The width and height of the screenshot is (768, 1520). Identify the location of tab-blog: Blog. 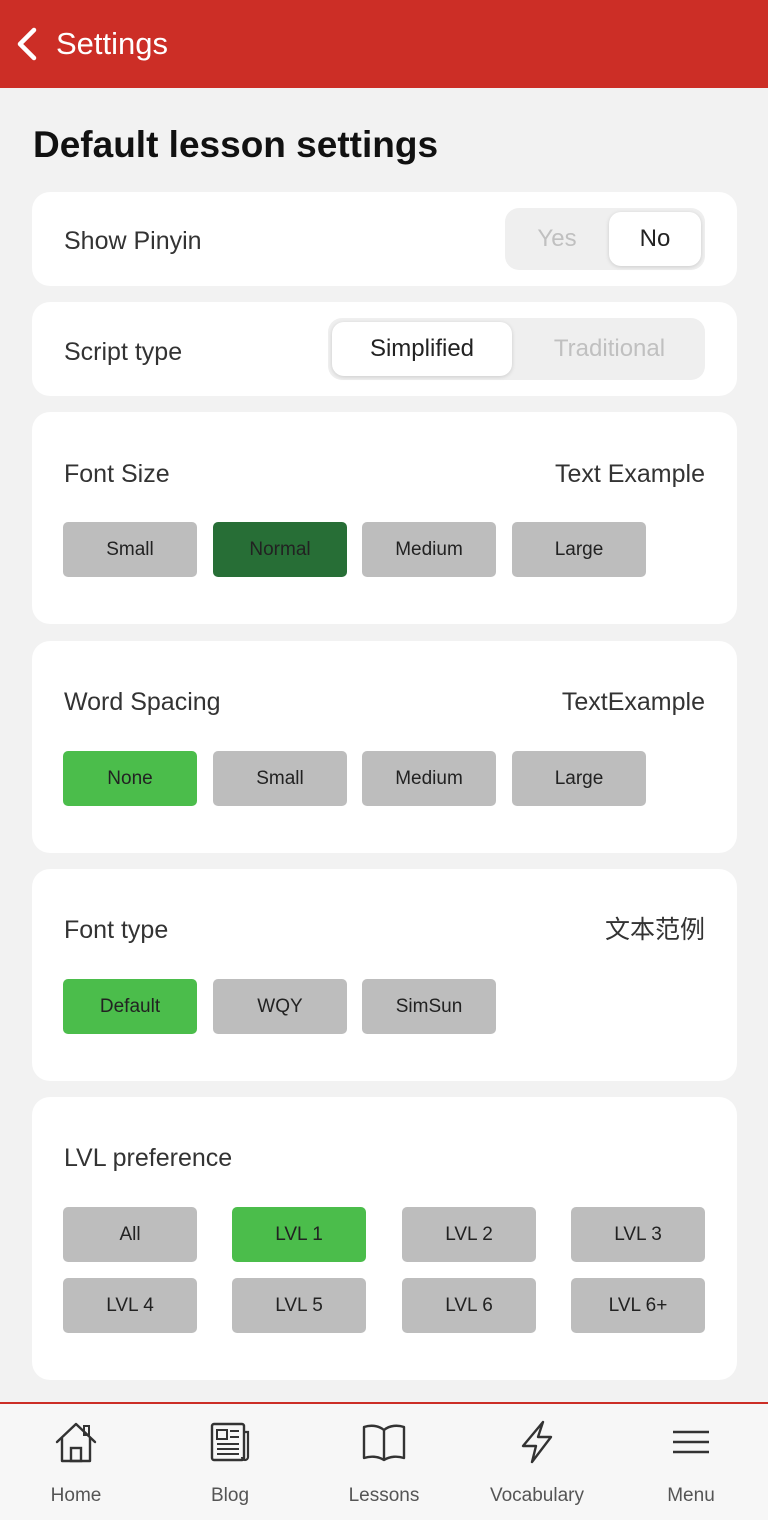
(230, 1463).